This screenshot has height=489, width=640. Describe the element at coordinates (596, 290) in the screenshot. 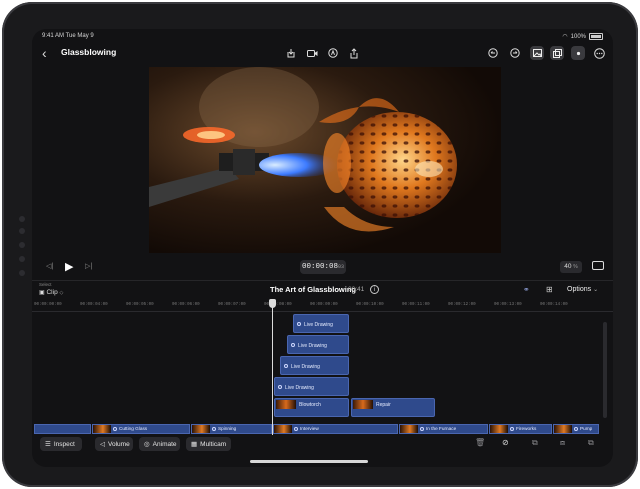

I see `chevron-down-icon: ⌄` at that location.